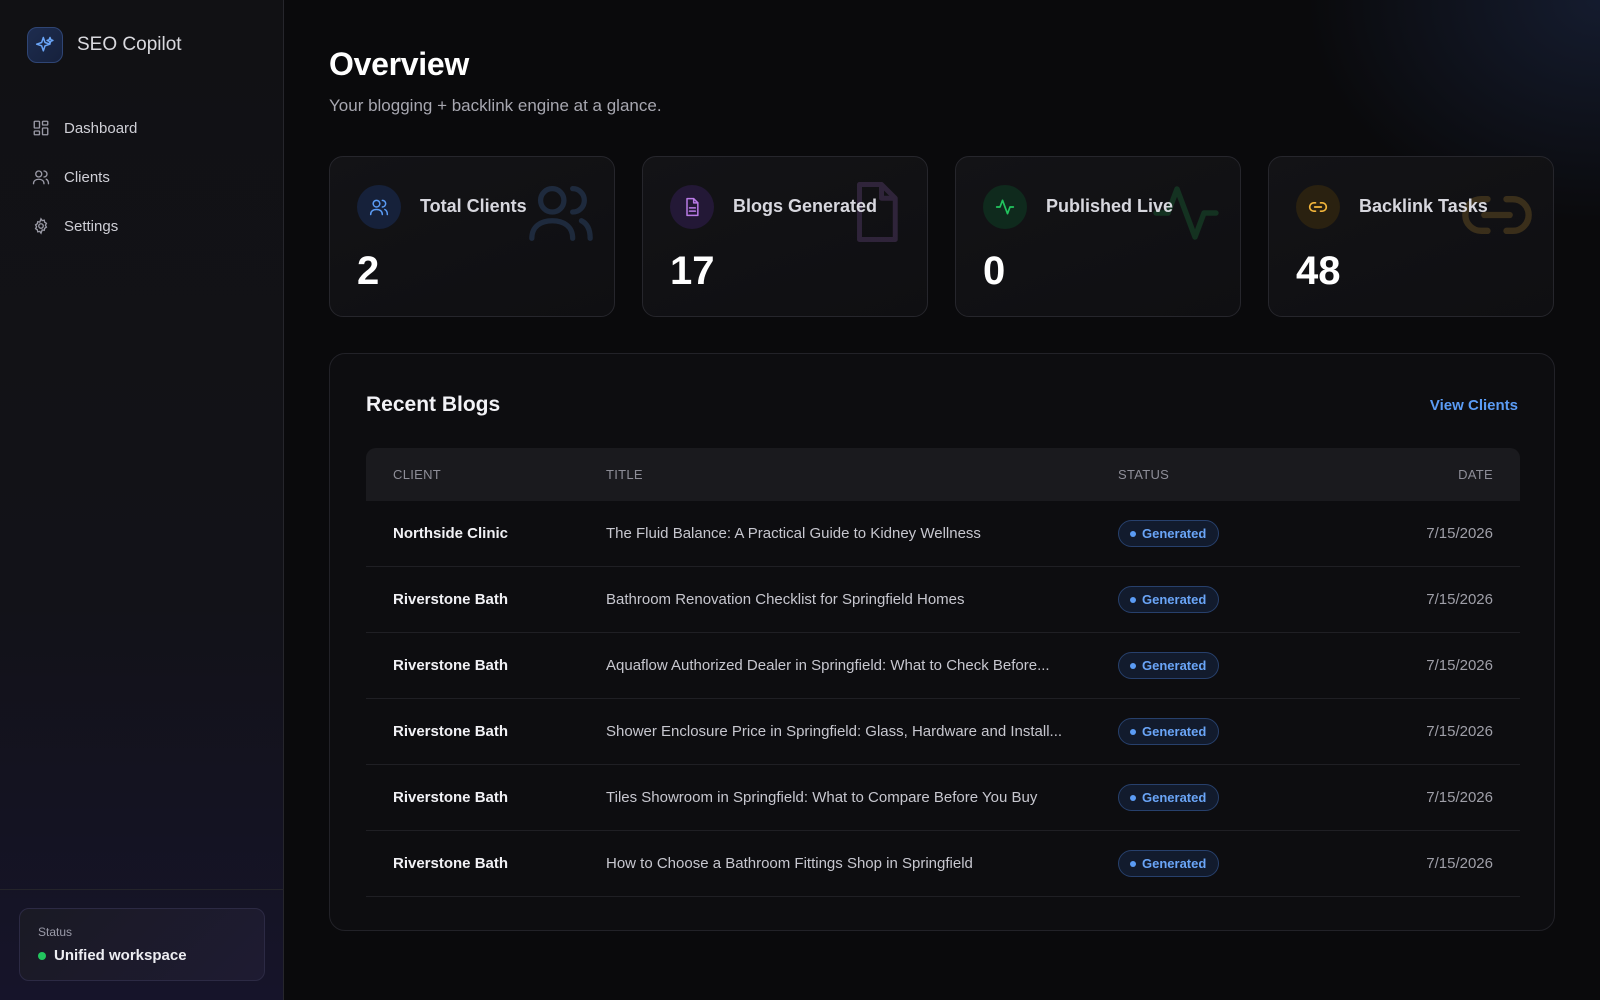 This screenshot has height=1000, width=1600. I want to click on sidebar-divider, so click(142, 889).